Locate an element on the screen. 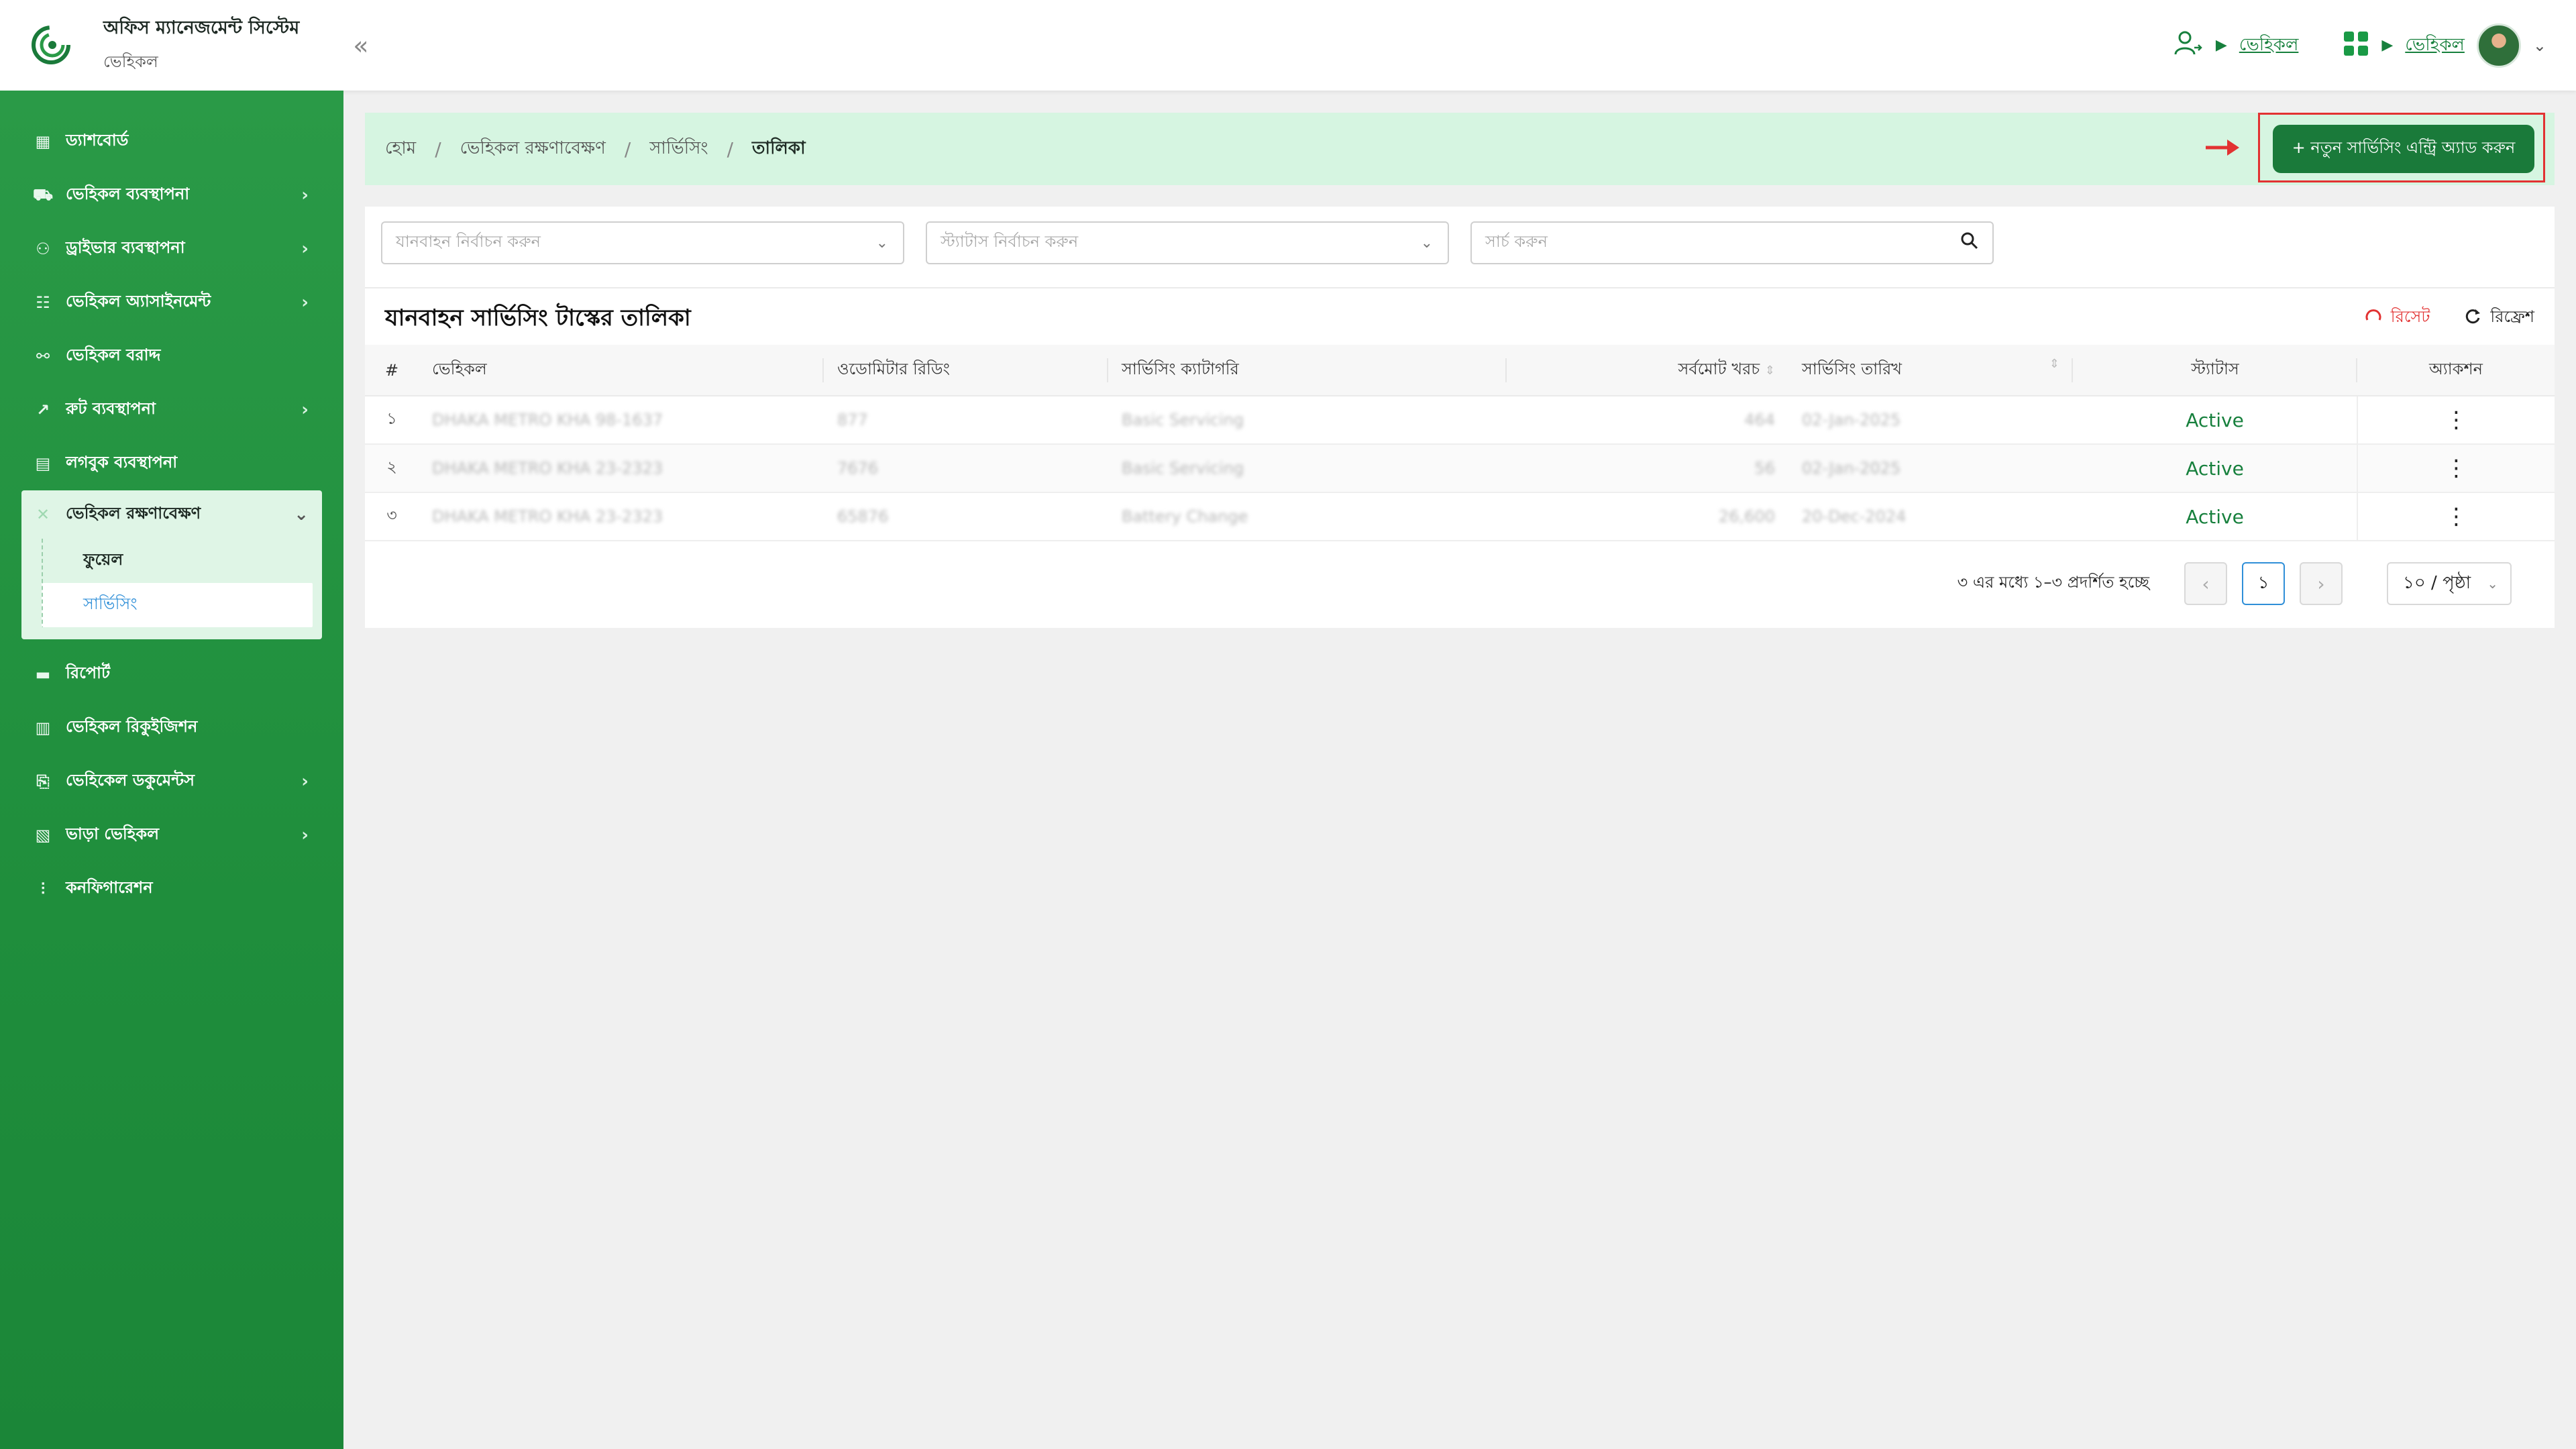  row-date: 20-Dec-2024 is located at coordinates (1930, 516).